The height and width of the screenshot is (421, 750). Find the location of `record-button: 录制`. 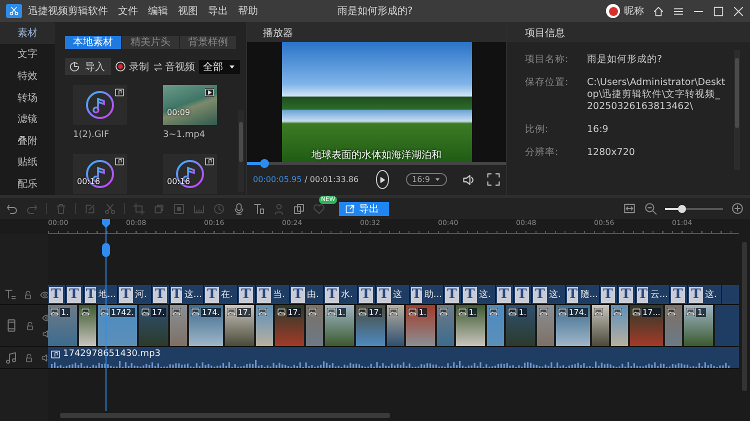

record-button: 录制 is located at coordinates (132, 67).